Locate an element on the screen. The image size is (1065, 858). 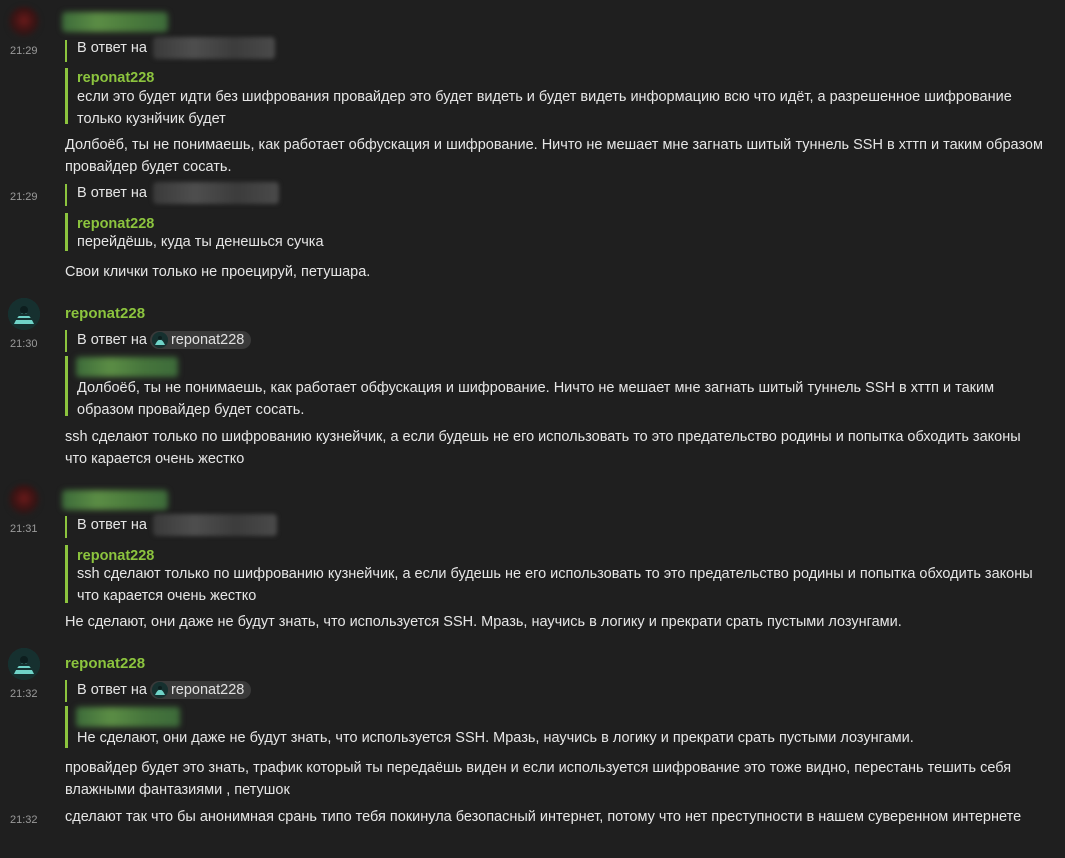
timestamp: 21:31 is located at coordinates (24, 529).